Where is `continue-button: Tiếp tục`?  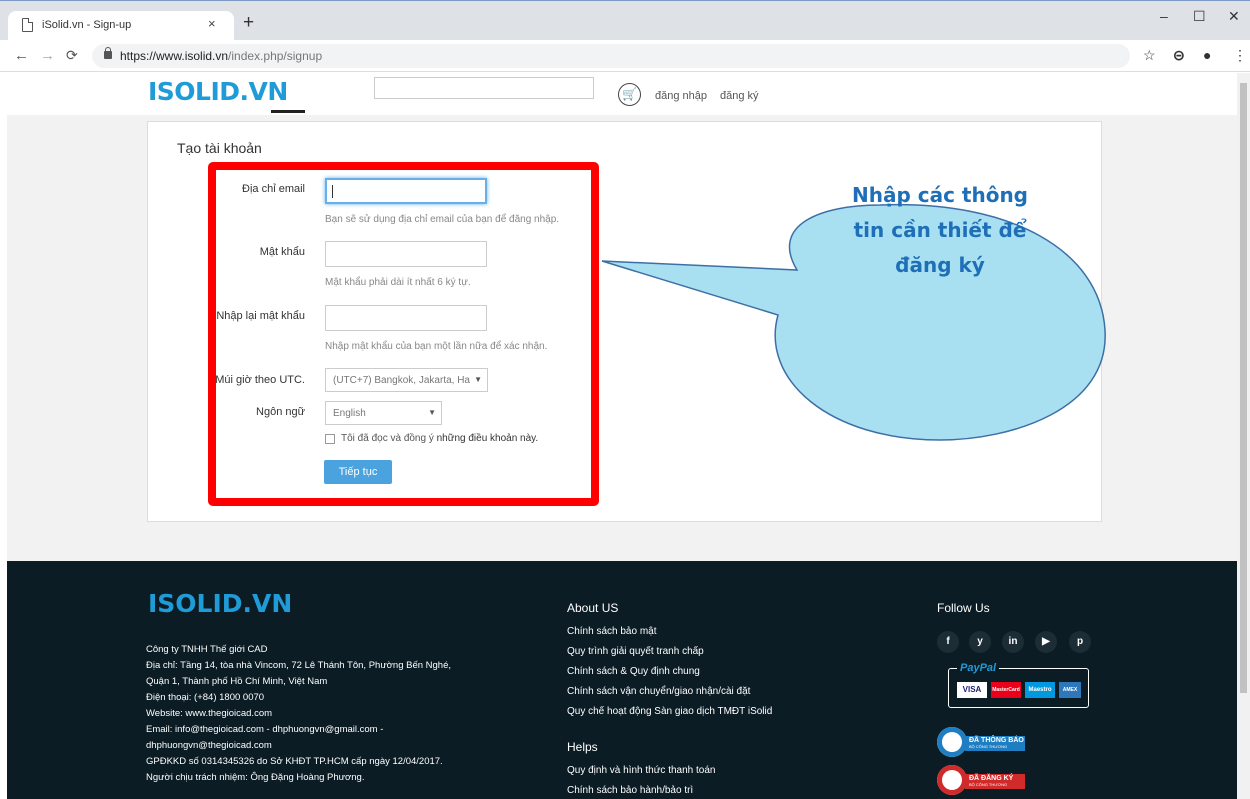
continue-button: Tiếp tục is located at coordinates (358, 472).